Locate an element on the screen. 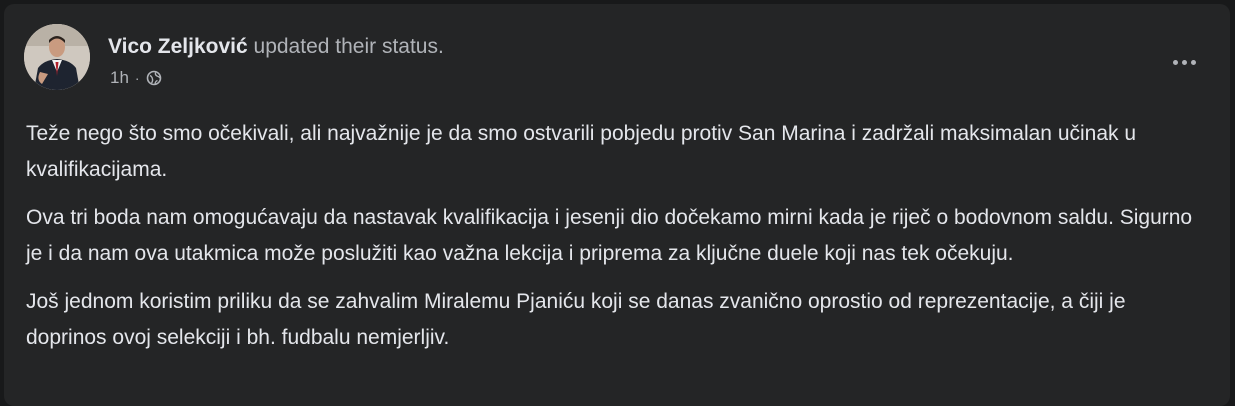  author-action-text: updated their status. is located at coordinates (345, 46).